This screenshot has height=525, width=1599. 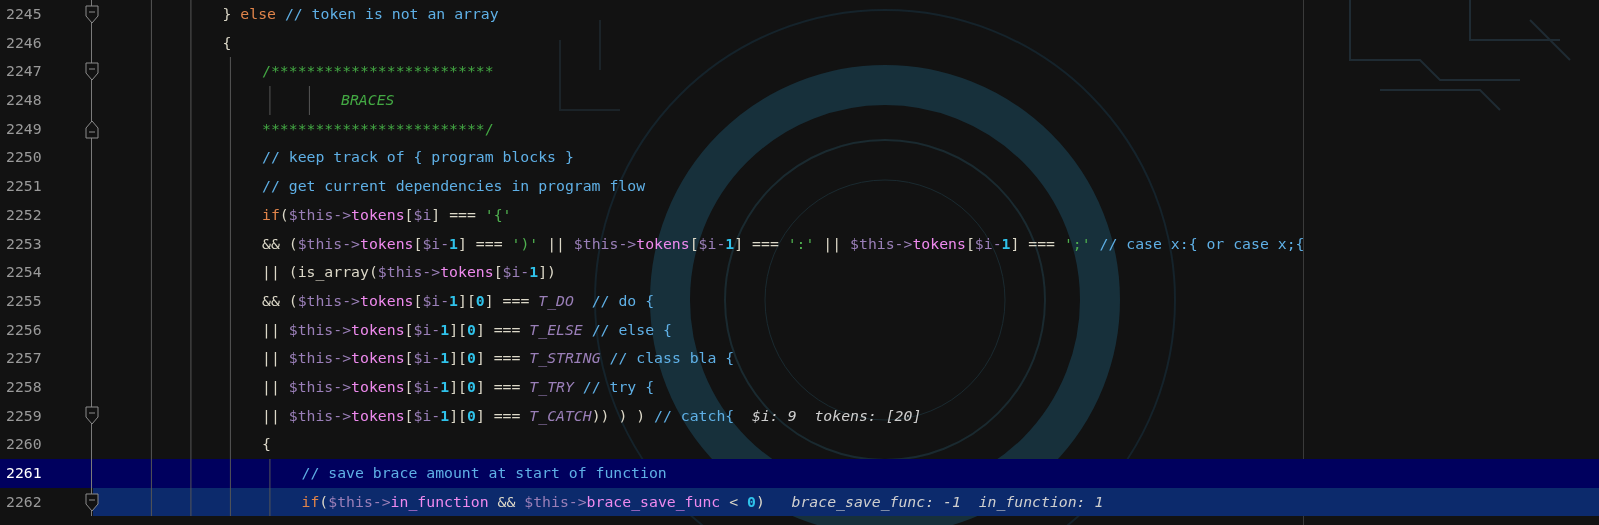 What do you see at coordinates (388, 330) in the screenshot?
I see `code-line: || $this->tokens[$i-1][0] === T_ELSE // else {` at bounding box center [388, 330].